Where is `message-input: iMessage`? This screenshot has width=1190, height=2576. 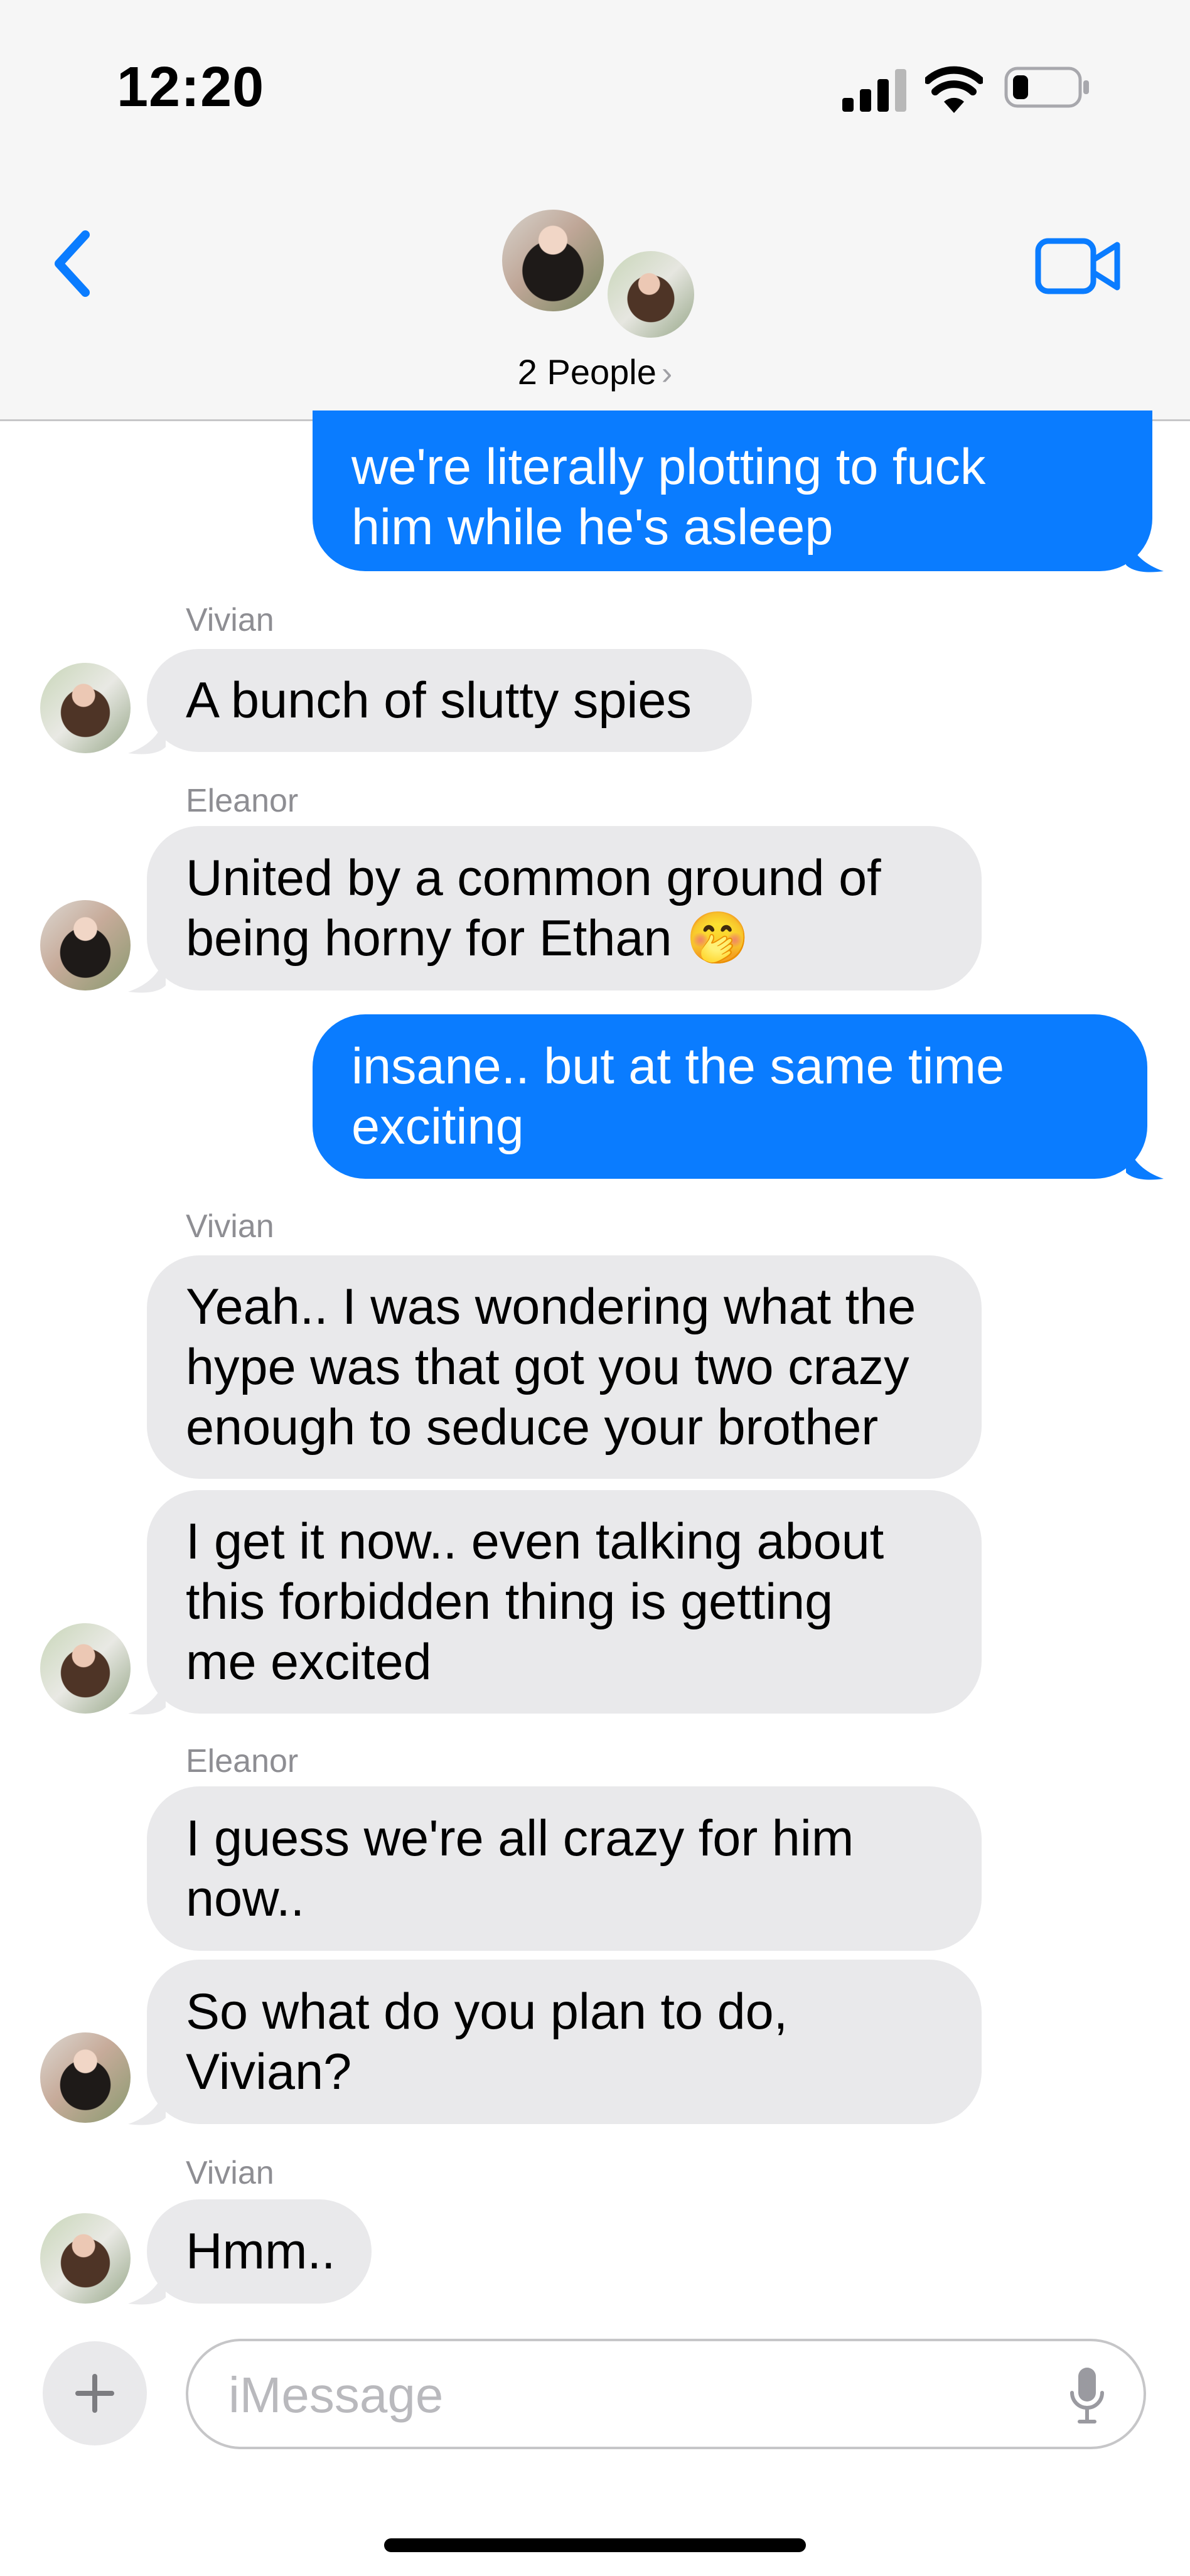
message-input: iMessage is located at coordinates (666, 2394).